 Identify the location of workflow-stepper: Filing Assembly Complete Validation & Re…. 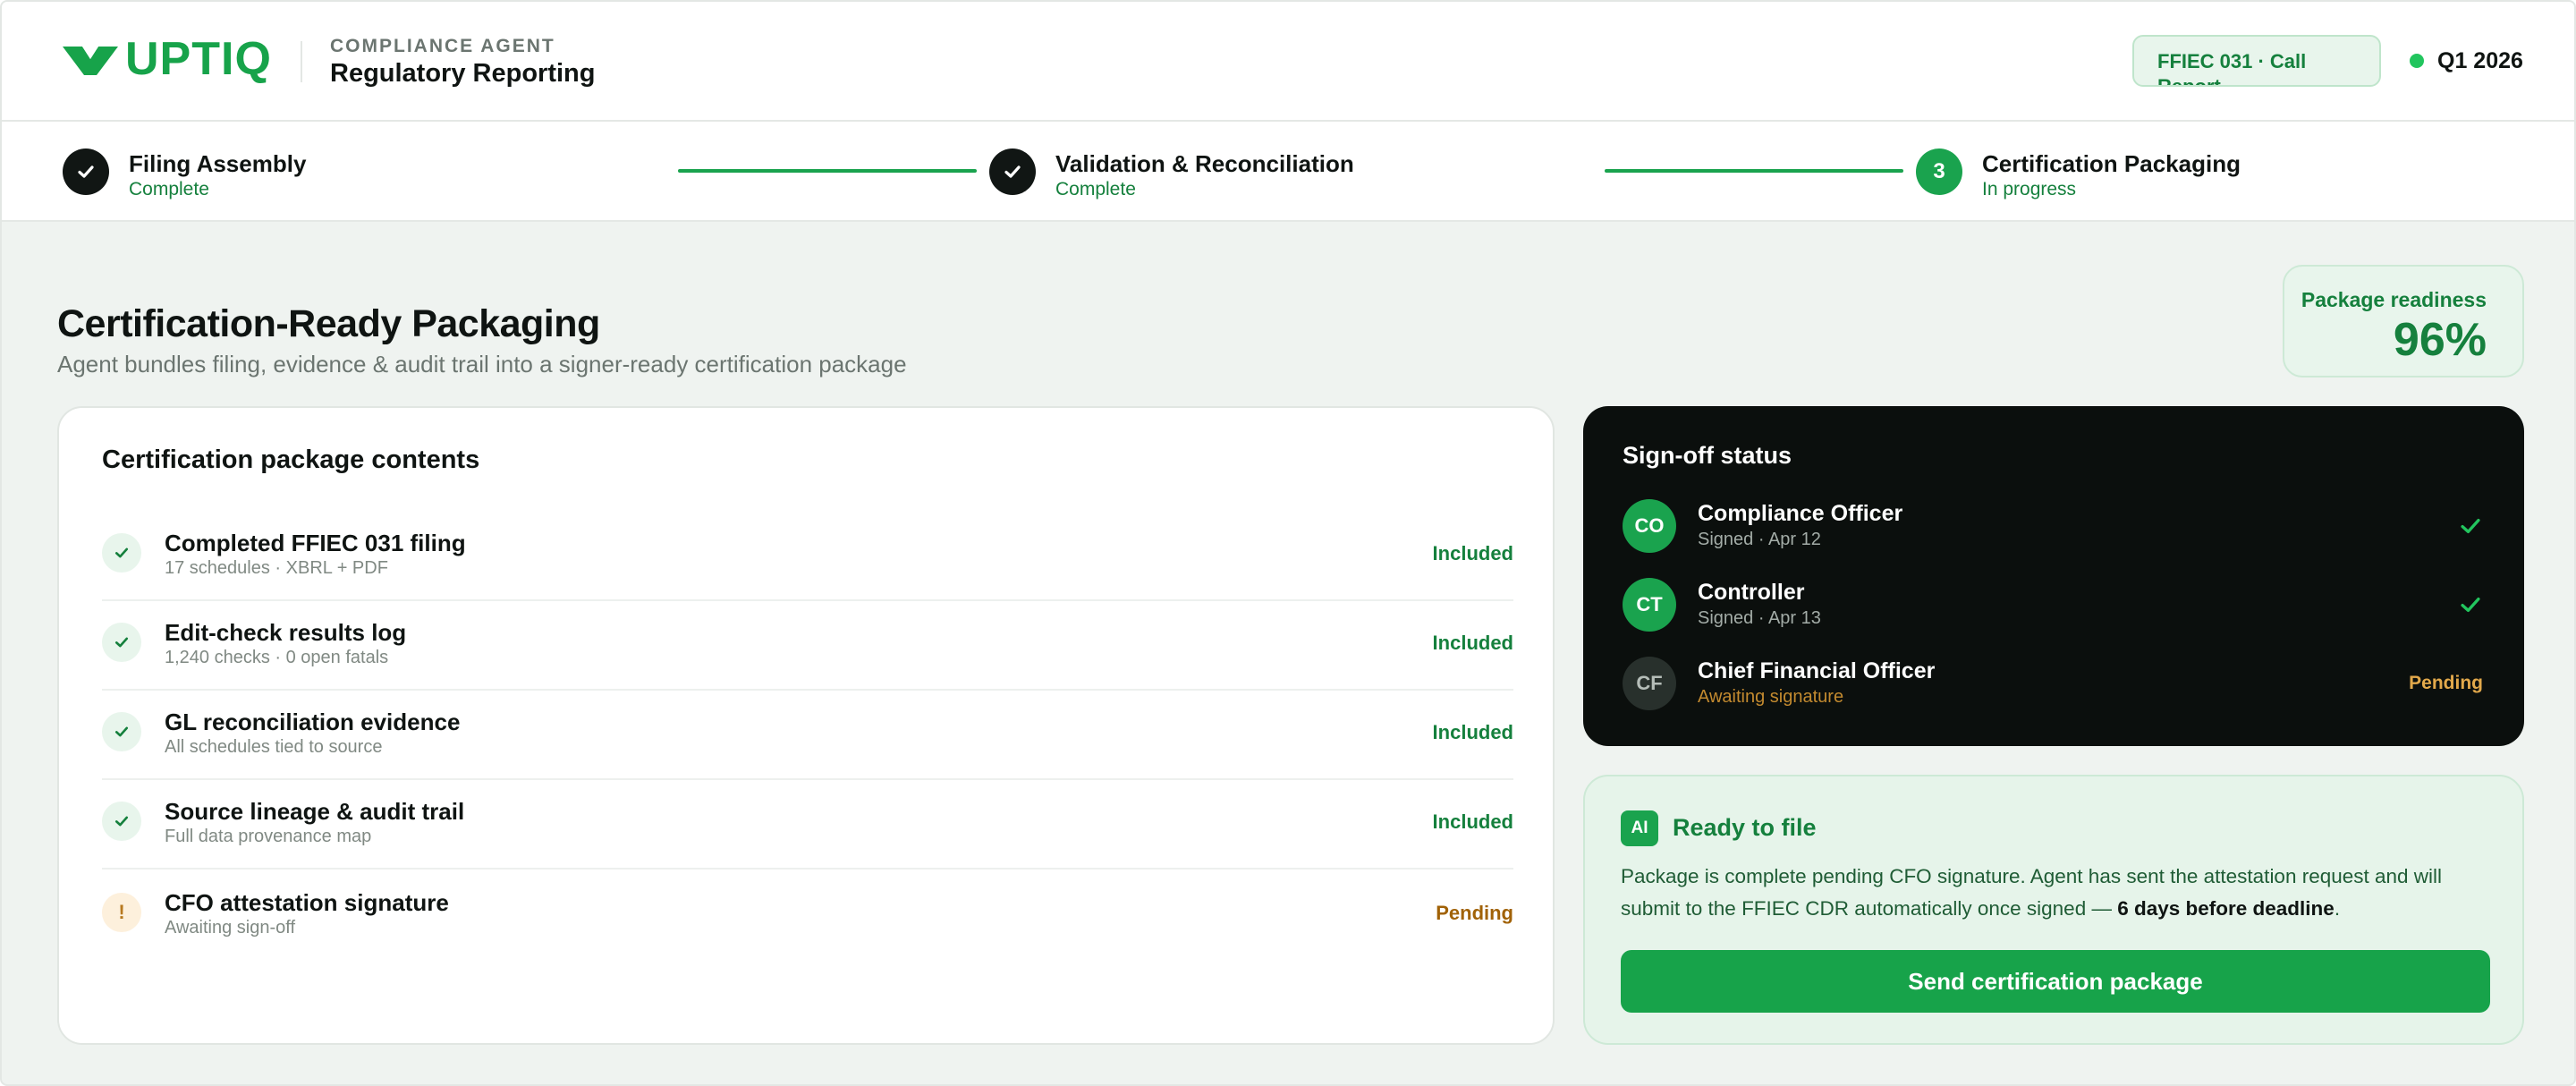
(1288, 172).